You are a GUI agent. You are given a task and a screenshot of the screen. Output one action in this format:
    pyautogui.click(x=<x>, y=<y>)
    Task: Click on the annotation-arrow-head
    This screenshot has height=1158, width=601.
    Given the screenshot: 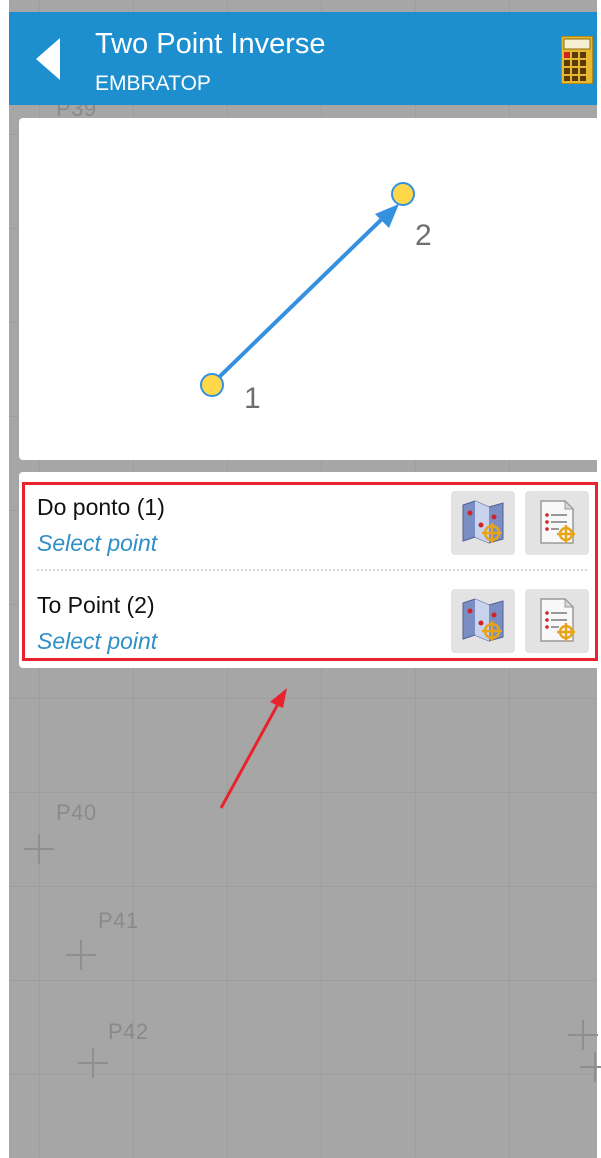 What is the action you would take?
    pyautogui.click(x=278, y=698)
    